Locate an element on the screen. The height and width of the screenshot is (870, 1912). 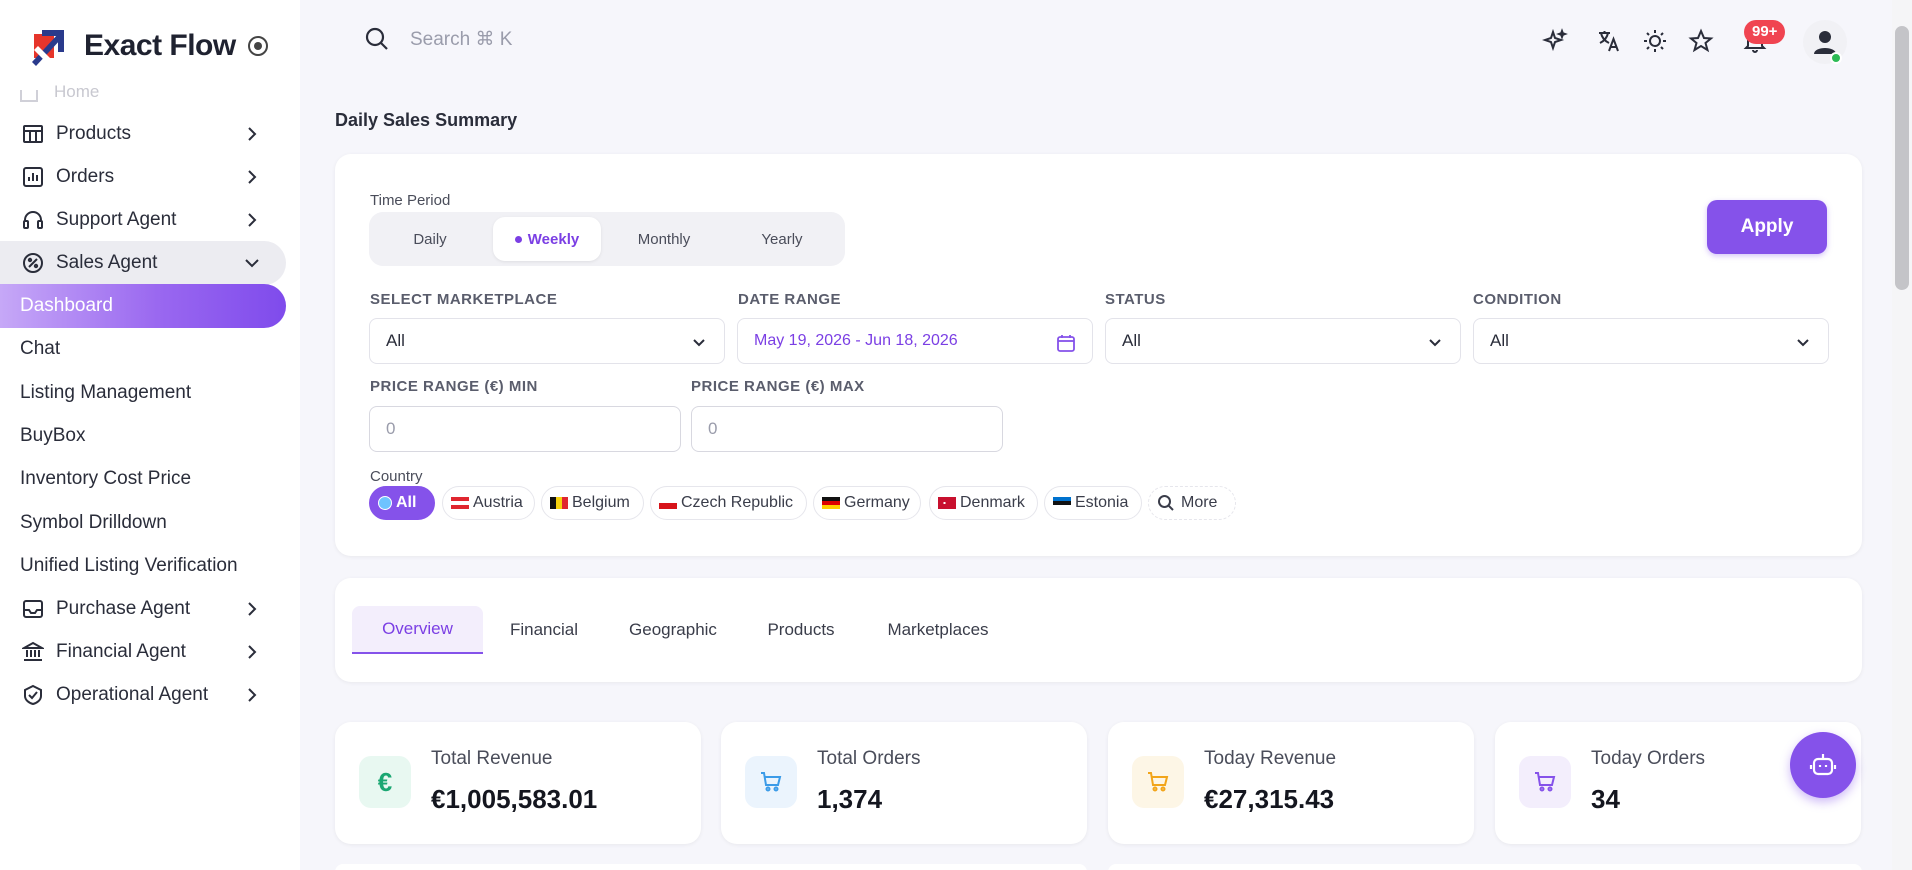
radio-dot-icon is located at coordinates (257, 46).